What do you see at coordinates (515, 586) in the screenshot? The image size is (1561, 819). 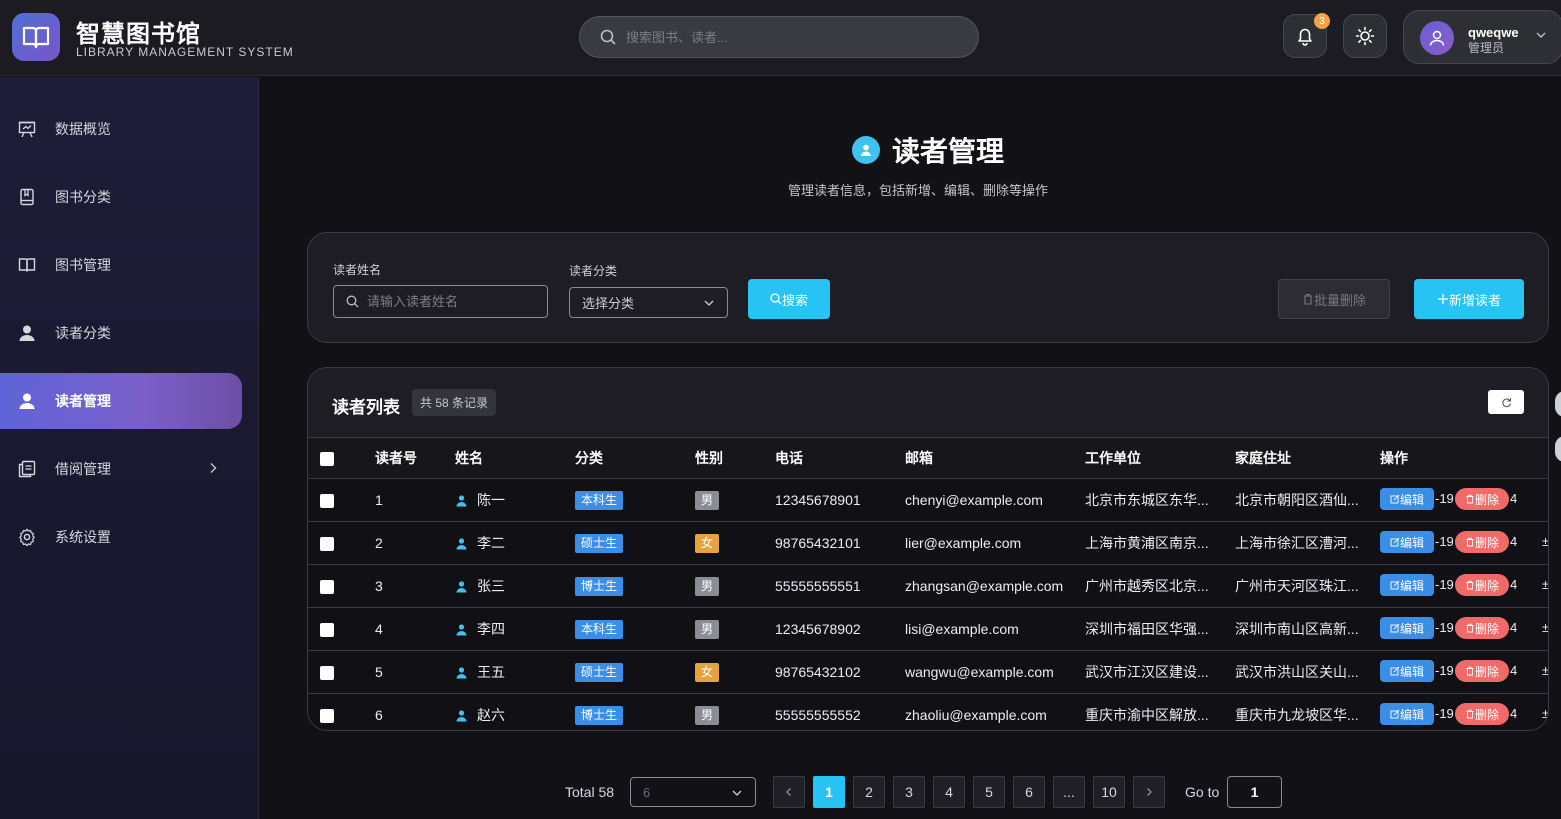 I see `reader-name-cell: 张三` at bounding box center [515, 586].